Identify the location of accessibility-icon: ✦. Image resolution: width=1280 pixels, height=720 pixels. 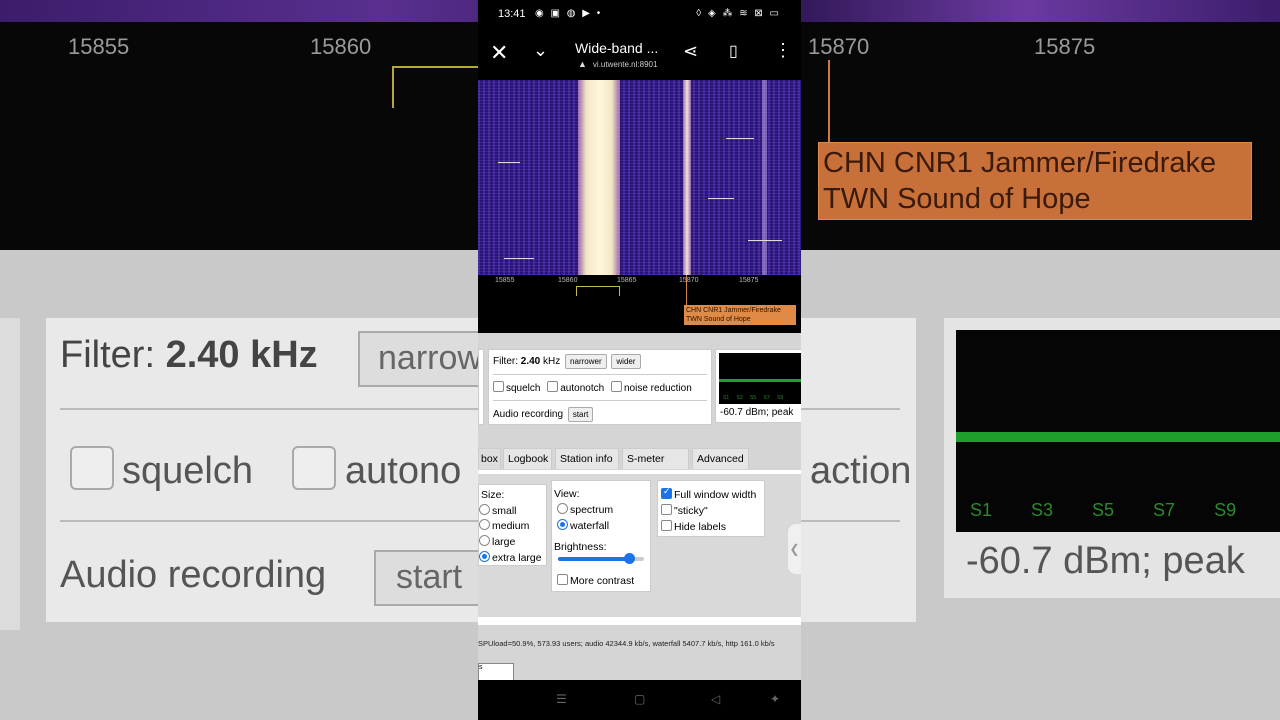
(775, 699).